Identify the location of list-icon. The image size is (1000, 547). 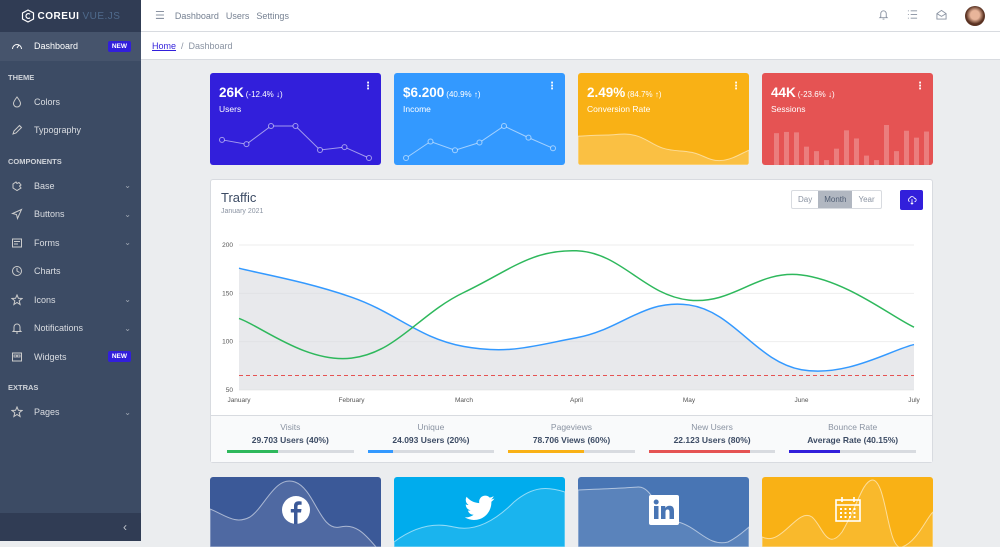
(912, 15).